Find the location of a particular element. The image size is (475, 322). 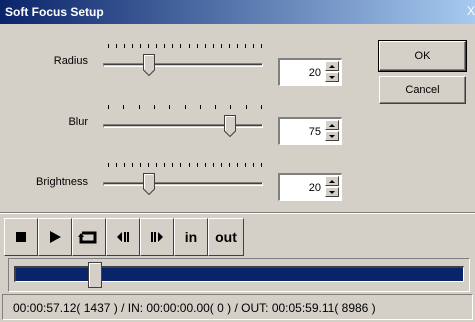

title-bar: Soft Focus Setup X is located at coordinates (237, 12).